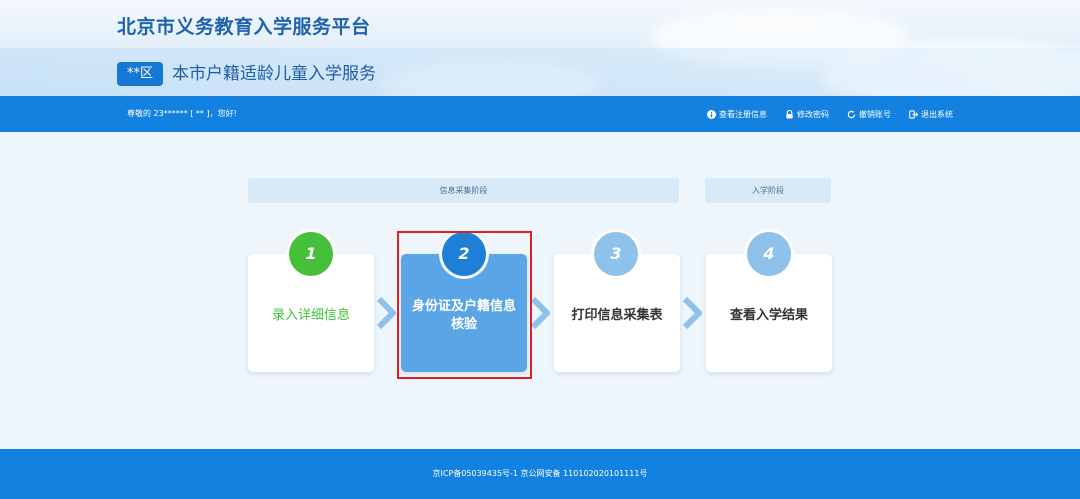 The height and width of the screenshot is (499, 1080). What do you see at coordinates (851, 113) in the screenshot?
I see `refresh-icon` at bounding box center [851, 113].